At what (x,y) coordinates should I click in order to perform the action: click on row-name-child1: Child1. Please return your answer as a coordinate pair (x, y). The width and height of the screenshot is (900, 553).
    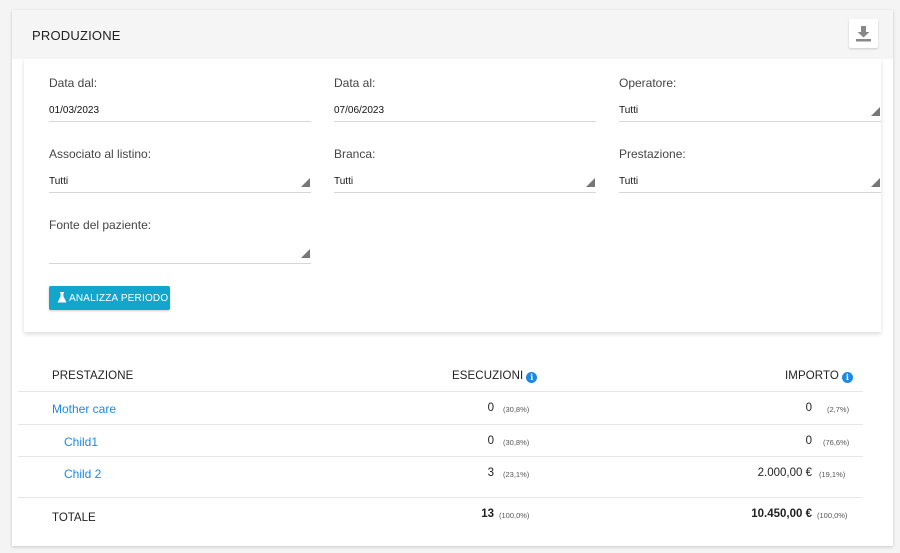
    Looking at the image, I should click on (81, 442).